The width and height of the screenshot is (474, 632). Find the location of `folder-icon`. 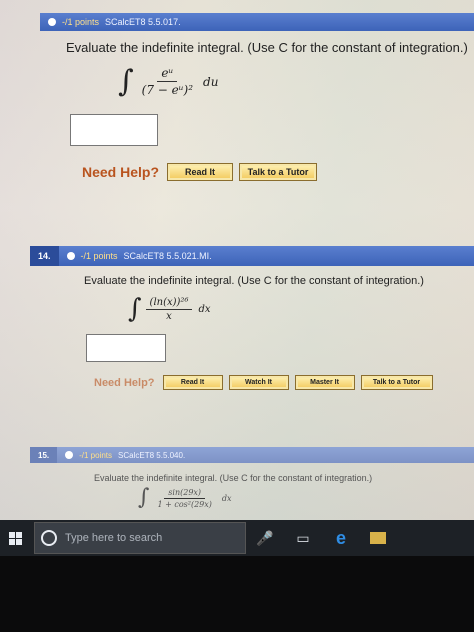

folder-icon is located at coordinates (378, 538).